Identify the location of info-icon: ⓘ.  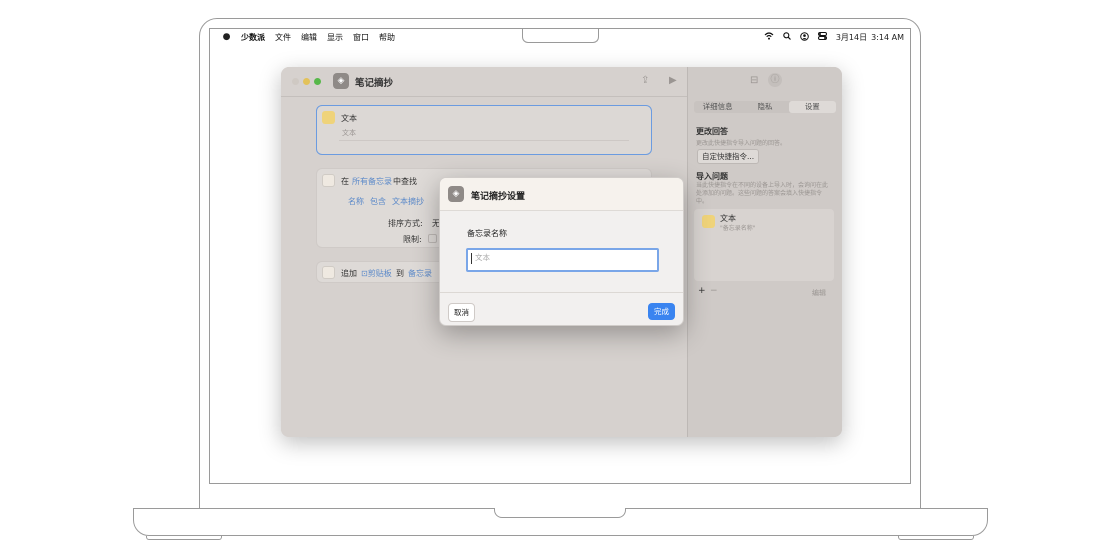
(775, 80).